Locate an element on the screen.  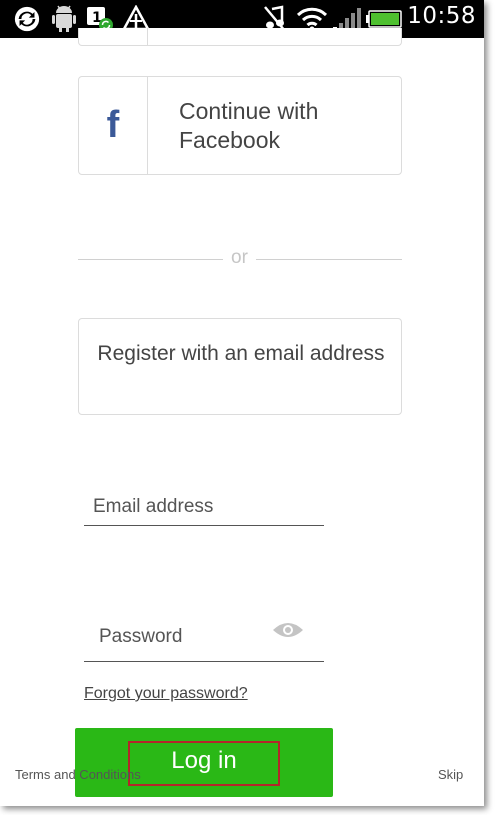
facebook-icon-cell: f is located at coordinates (113, 125).